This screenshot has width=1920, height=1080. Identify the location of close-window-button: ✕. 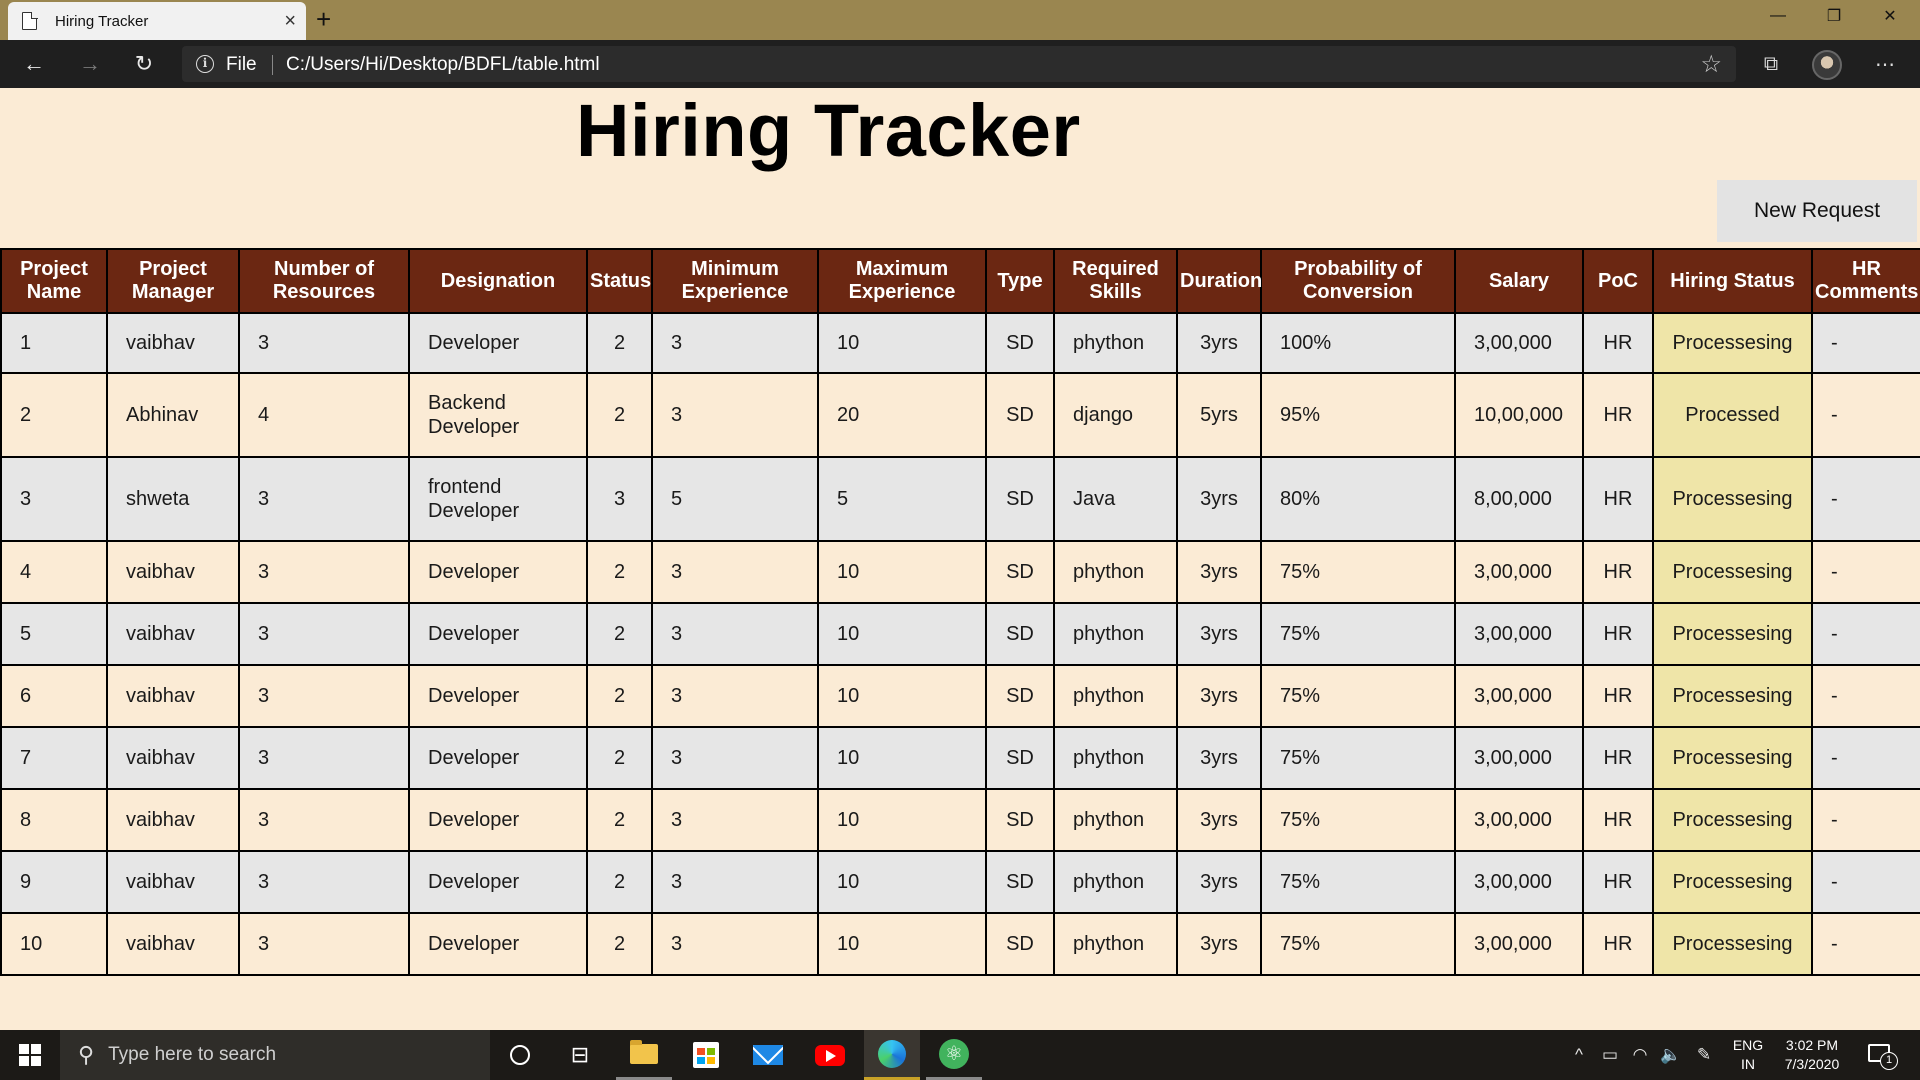
(1890, 16).